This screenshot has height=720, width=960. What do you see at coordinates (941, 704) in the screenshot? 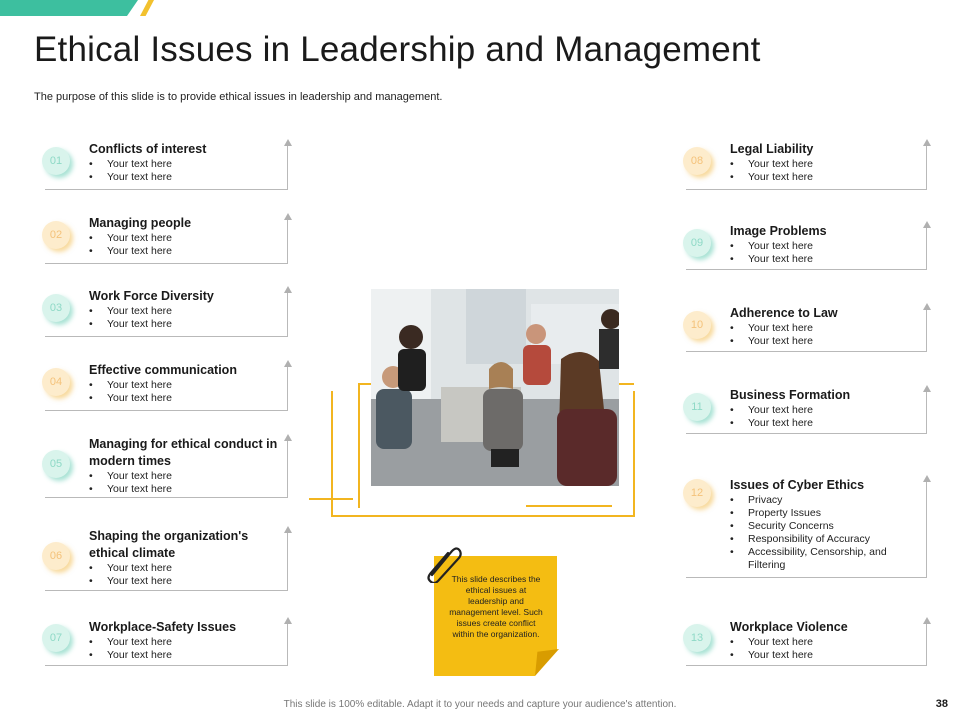
I see `page-number: 38` at bounding box center [941, 704].